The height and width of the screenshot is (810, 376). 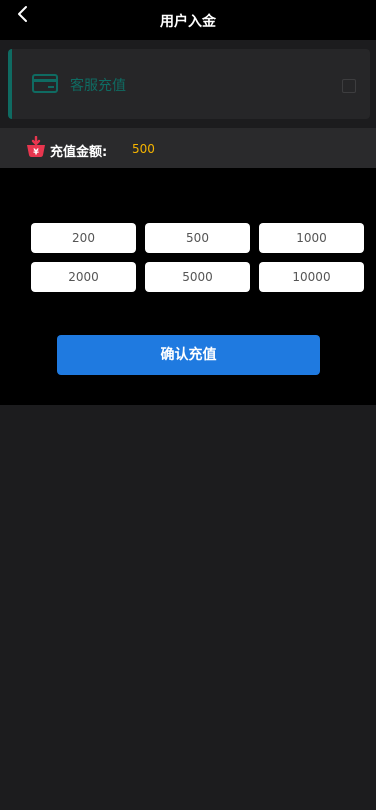 I want to click on payment-method-checkbox, so click(x=349, y=86).